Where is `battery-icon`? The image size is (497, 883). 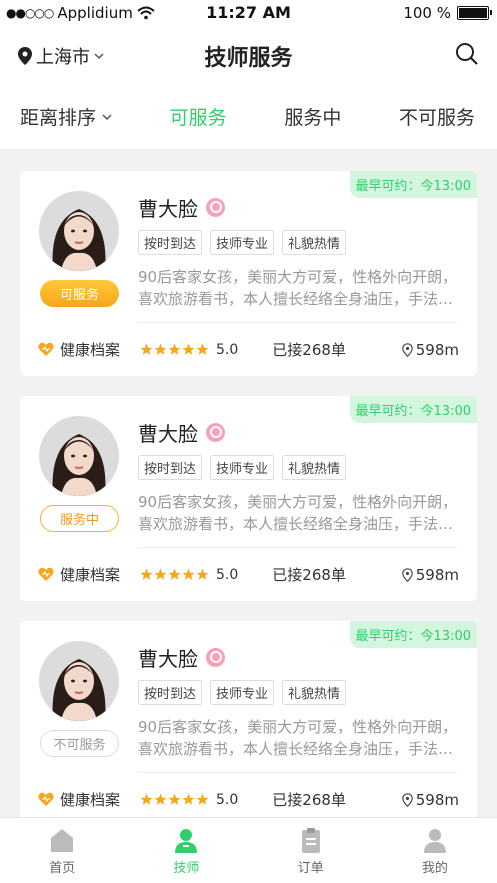 battery-icon is located at coordinates (474, 13).